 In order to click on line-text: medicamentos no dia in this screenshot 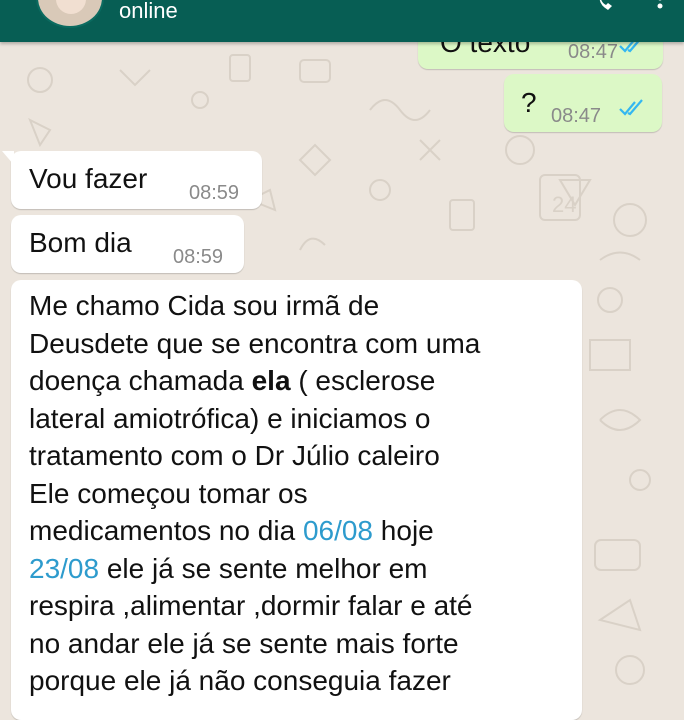, I will do `click(166, 530)`.